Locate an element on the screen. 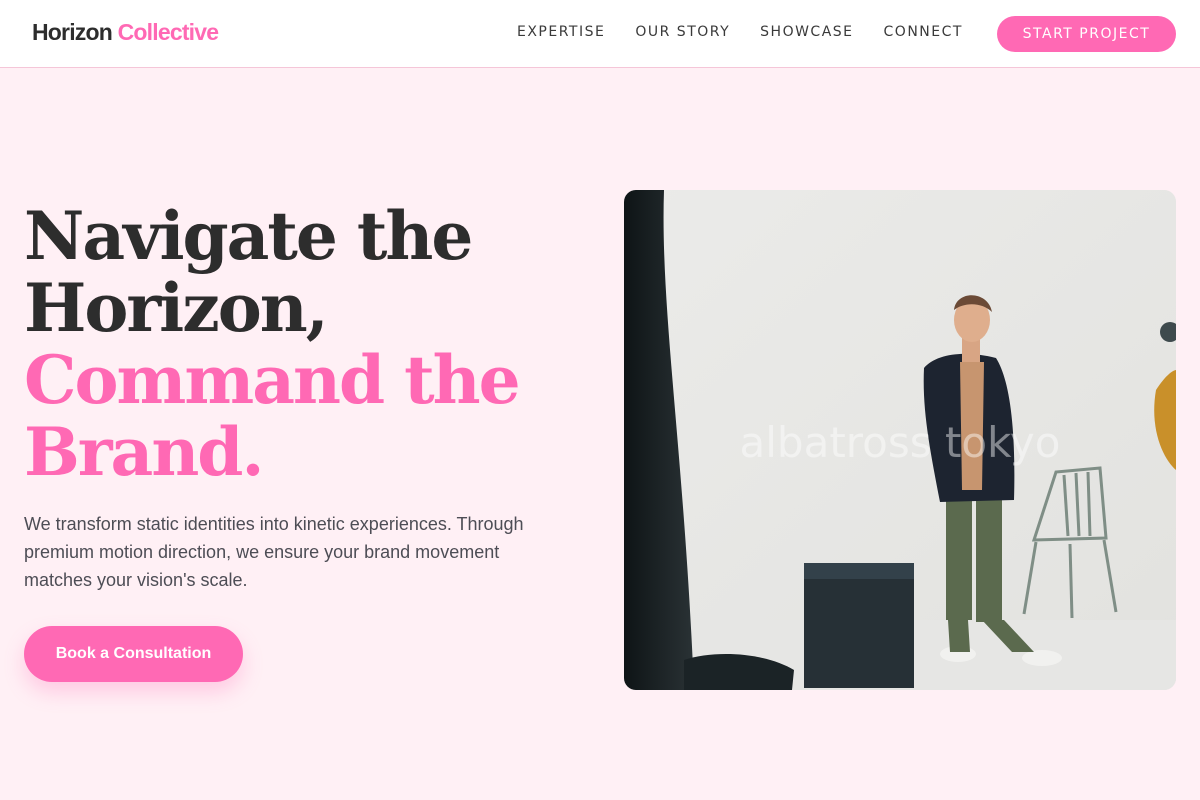 Image resolution: width=1200 pixels, height=800 pixels. brand-logo: Horizon Collective is located at coordinates (125, 32).